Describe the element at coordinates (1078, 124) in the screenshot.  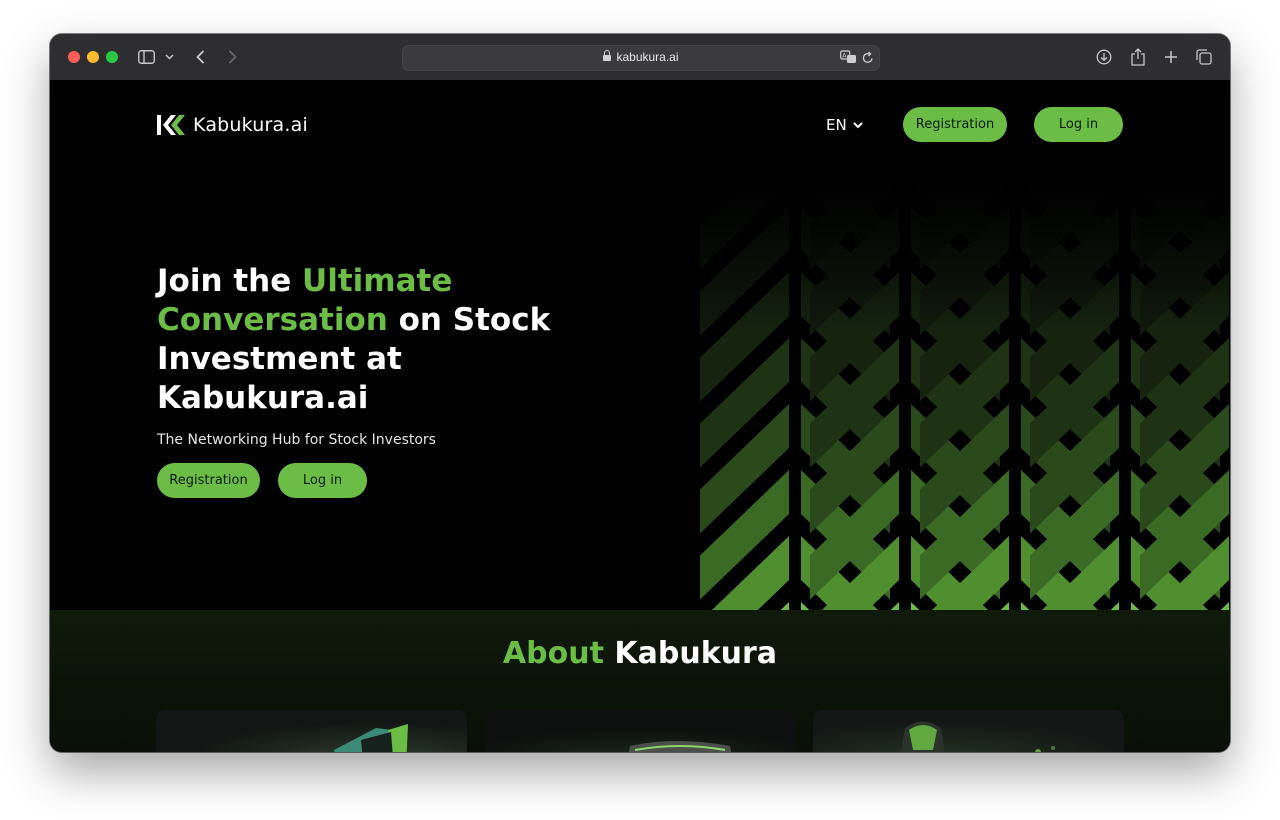
I see `header-login-button: Log in` at that location.